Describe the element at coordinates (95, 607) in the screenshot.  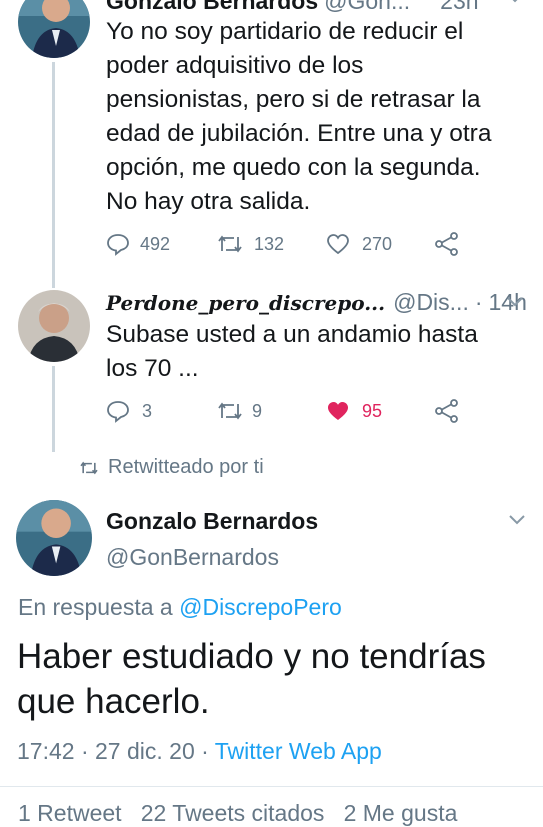
I see `reply-prefix: En respuesta a` at that location.